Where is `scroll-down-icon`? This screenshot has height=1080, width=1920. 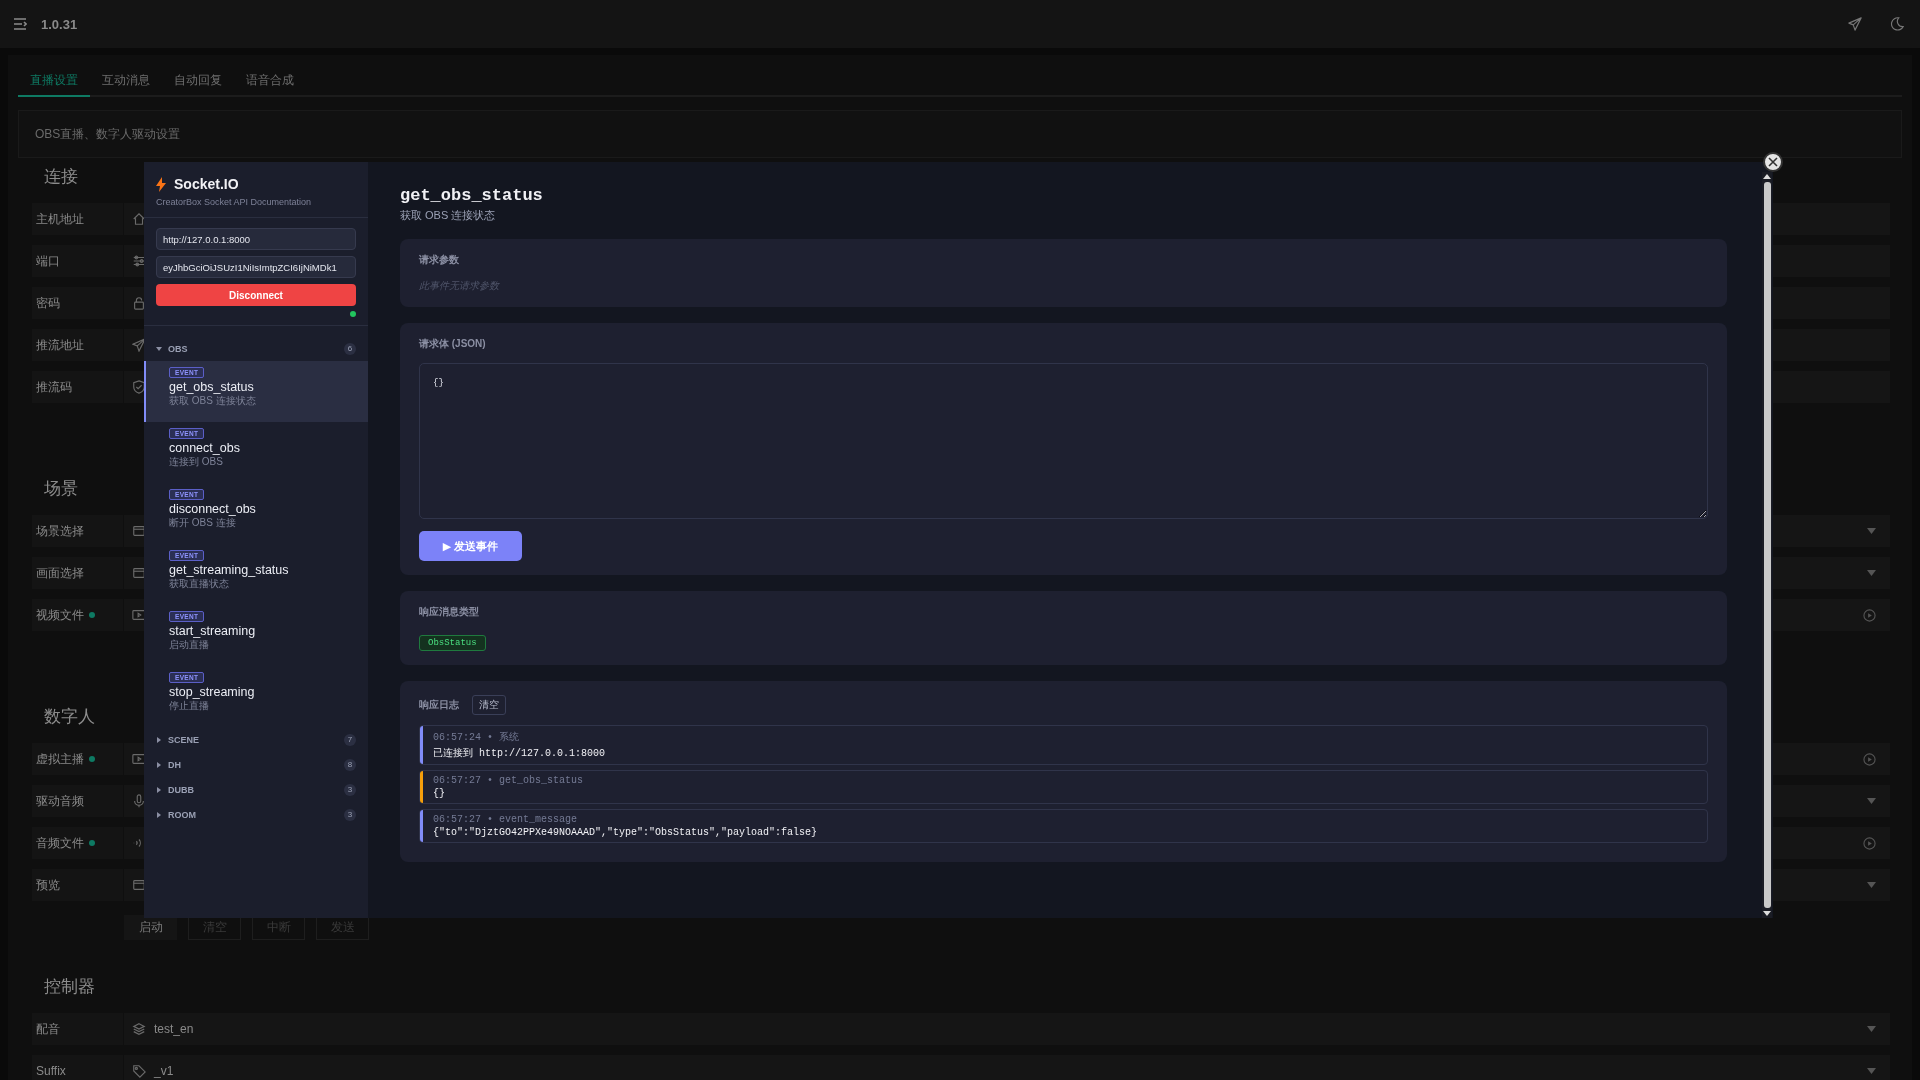
scroll-down-icon is located at coordinates (1767, 914).